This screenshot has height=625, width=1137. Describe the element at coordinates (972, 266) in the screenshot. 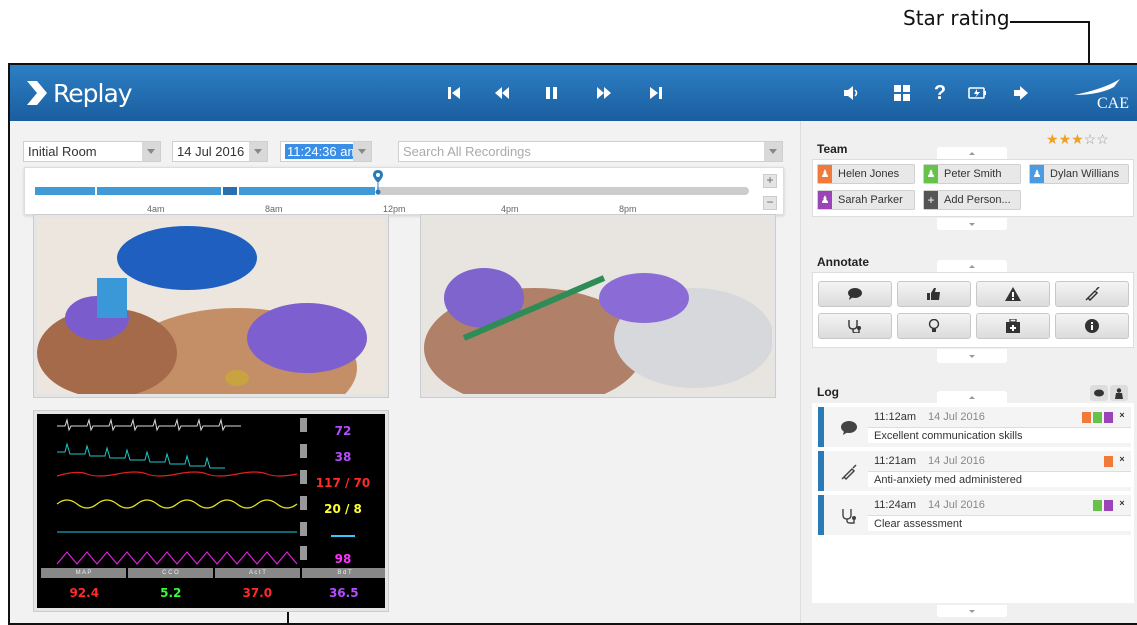

I see `annotate-scroll-up` at that location.